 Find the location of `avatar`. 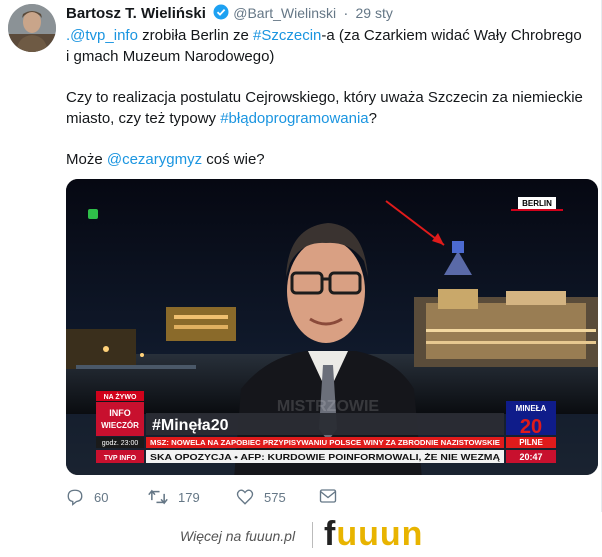

avatar is located at coordinates (32, 28).